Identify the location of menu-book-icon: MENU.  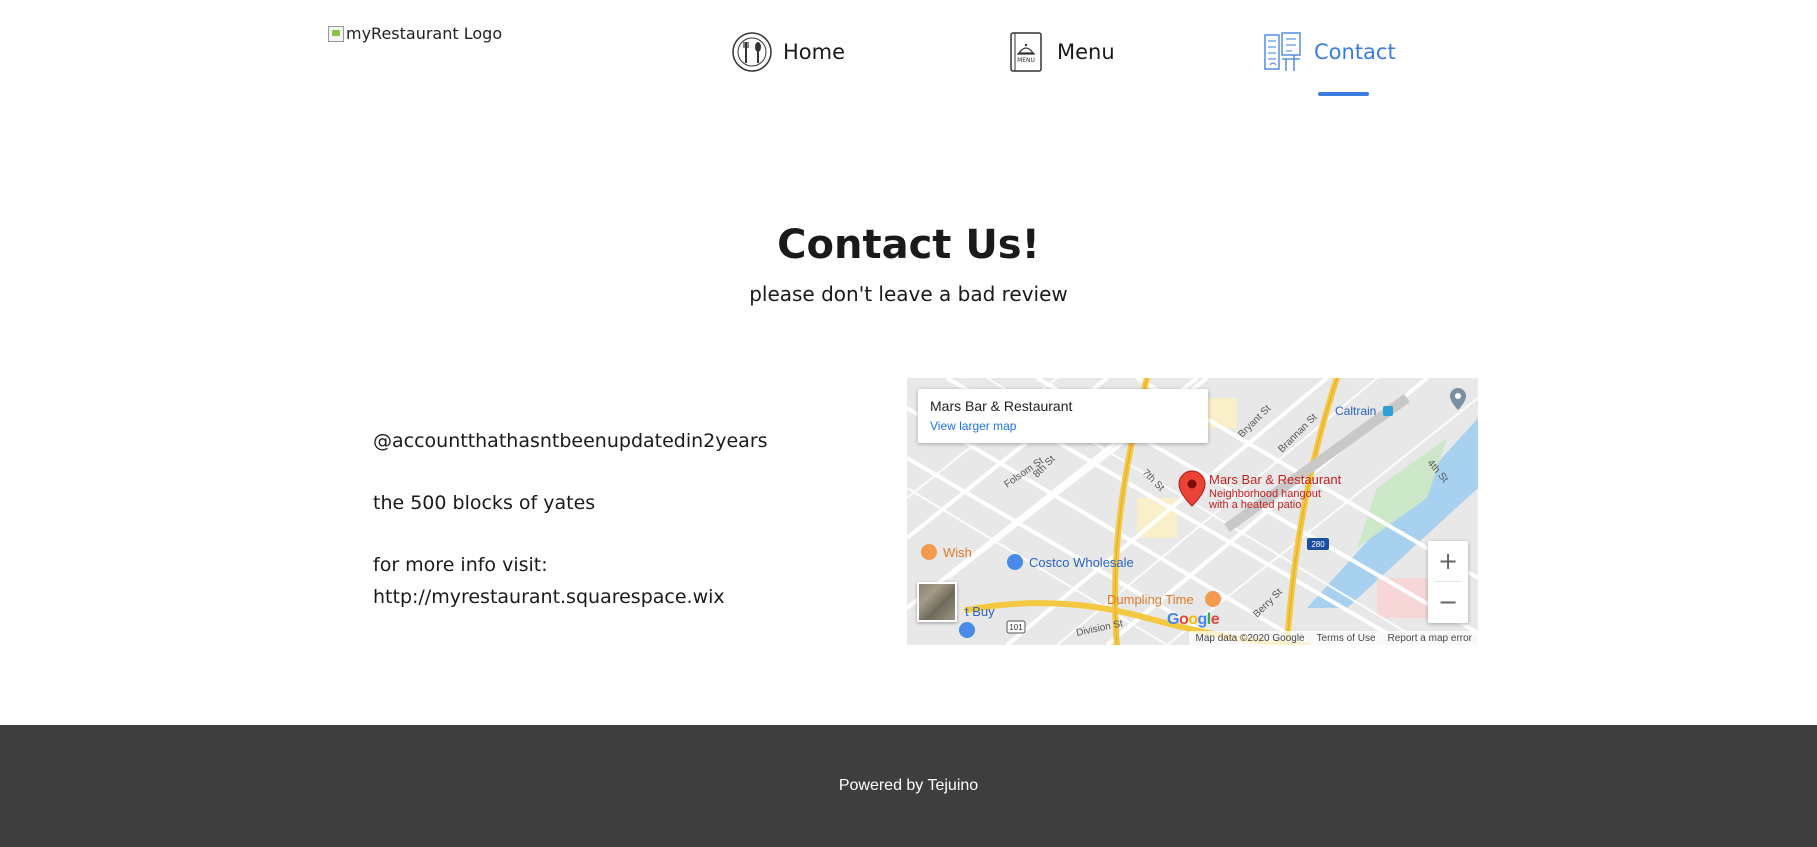
(1026, 52).